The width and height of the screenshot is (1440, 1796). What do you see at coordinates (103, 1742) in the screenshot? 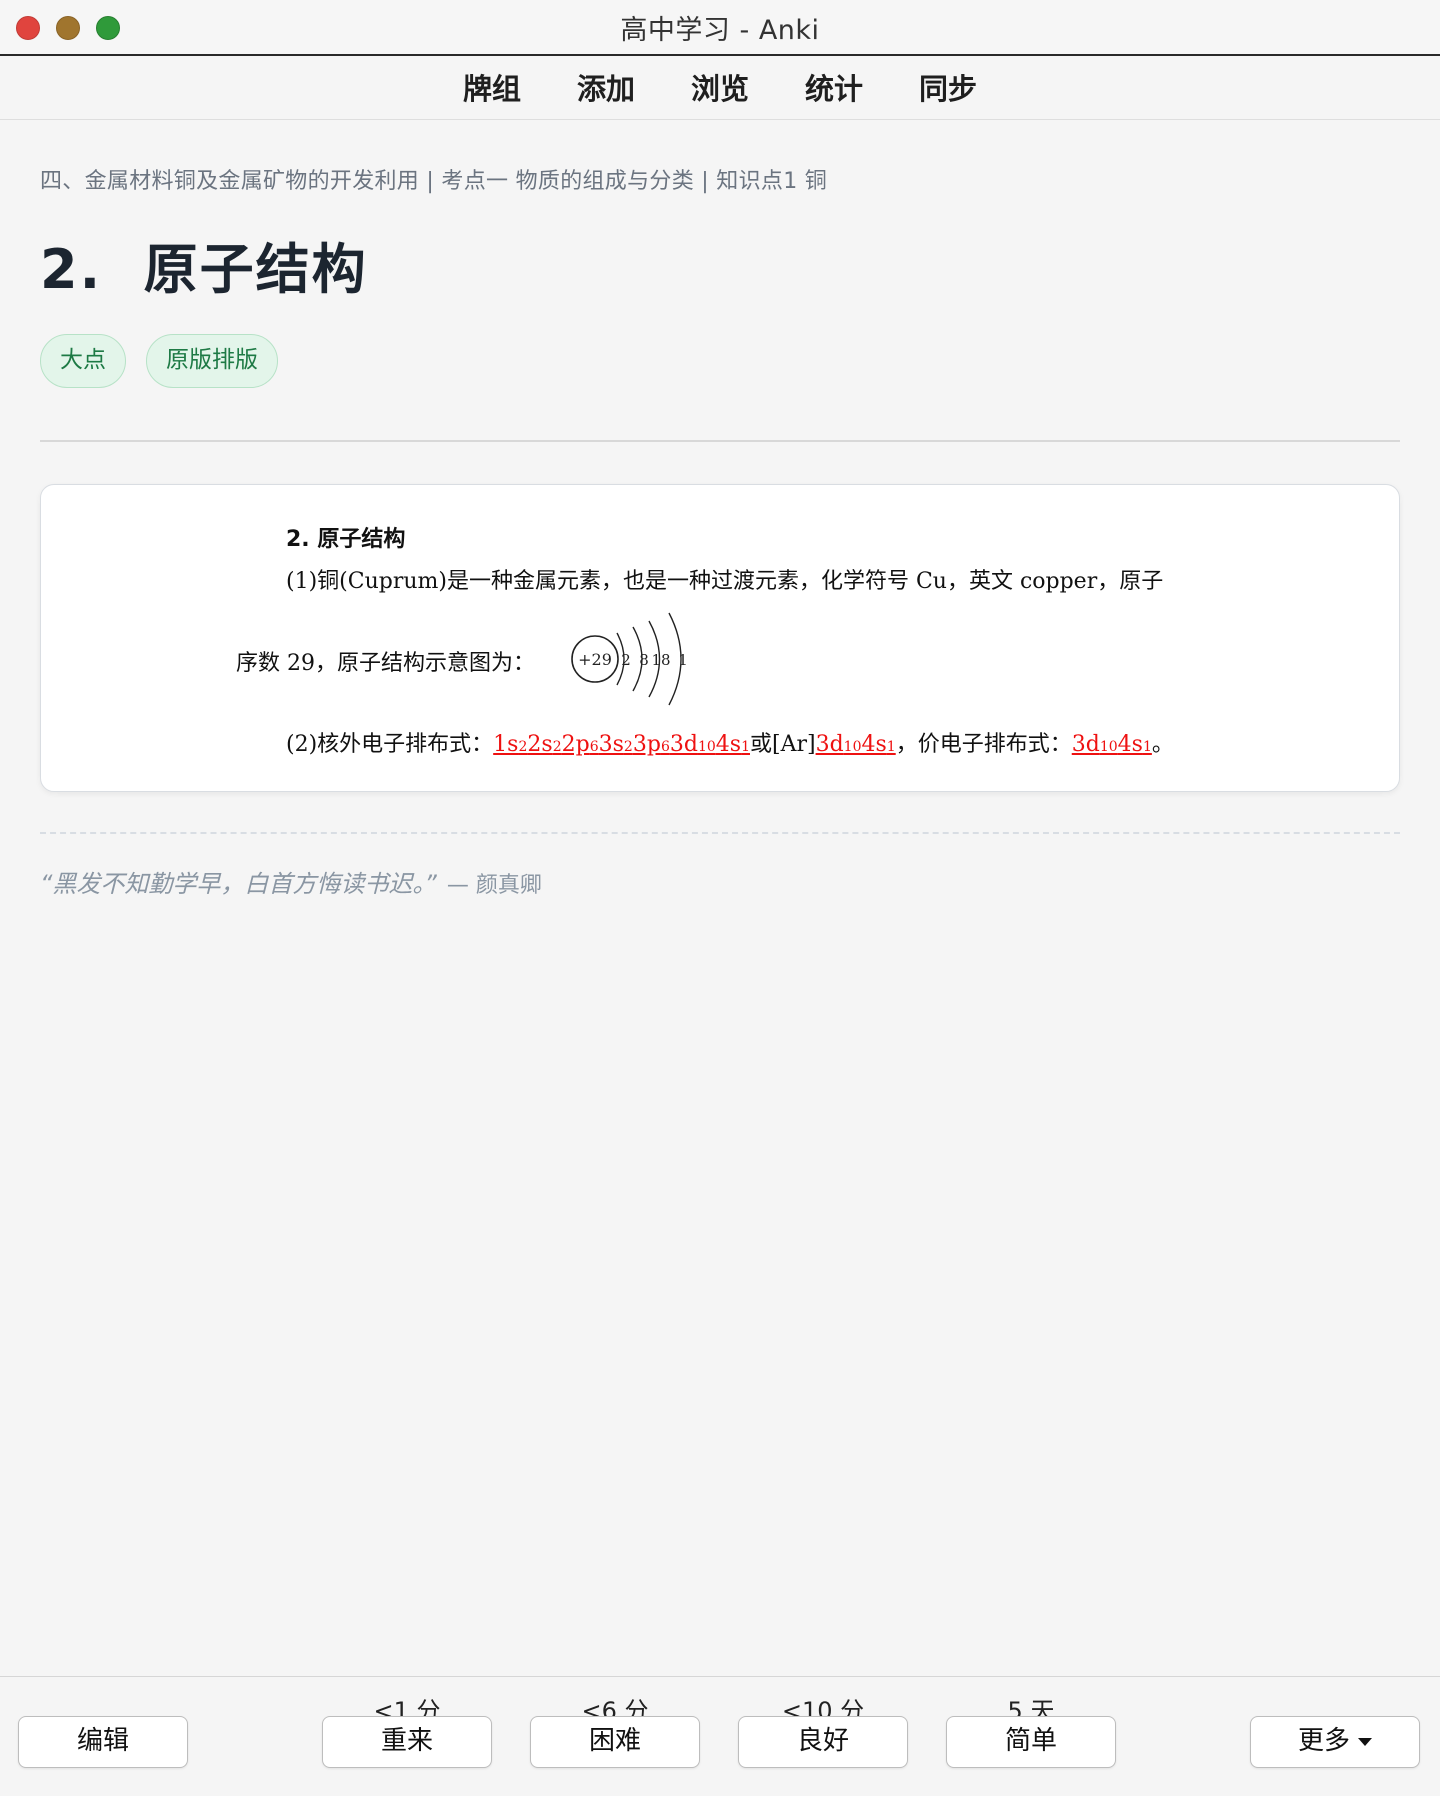
I see `edit-button: 编辑` at bounding box center [103, 1742].